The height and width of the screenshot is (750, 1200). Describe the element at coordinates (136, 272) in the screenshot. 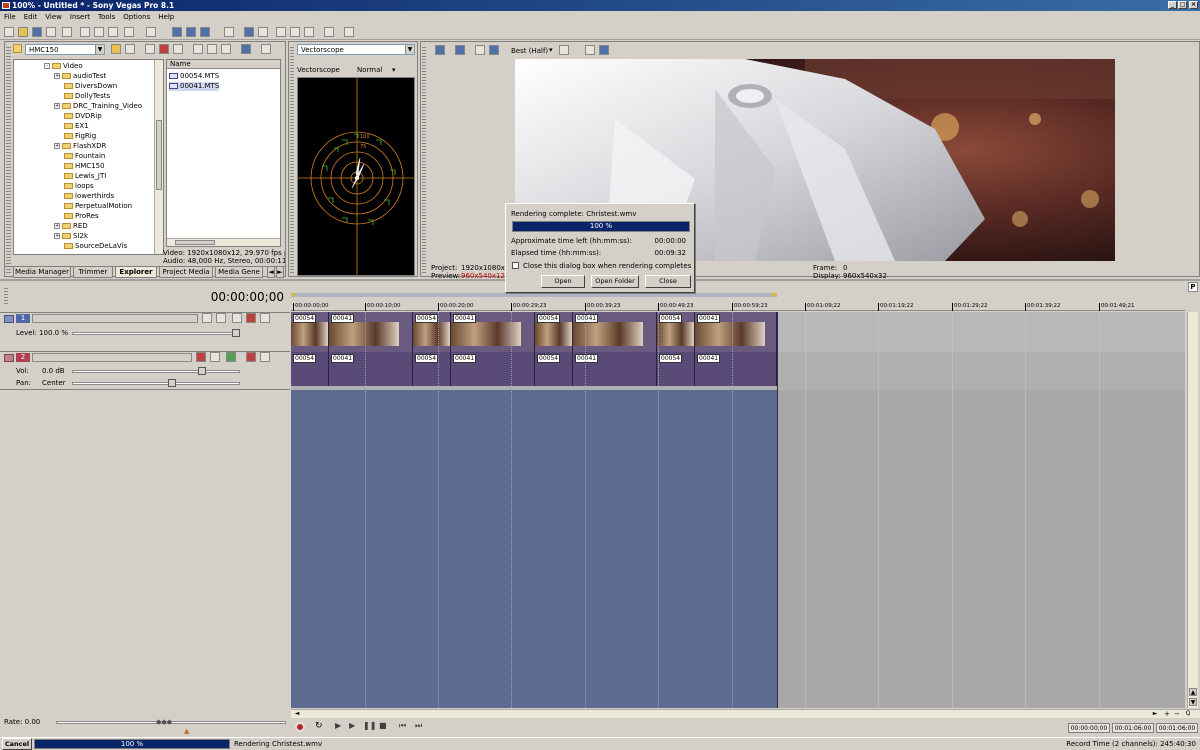

I see `tab-explorer: Explorer` at that location.